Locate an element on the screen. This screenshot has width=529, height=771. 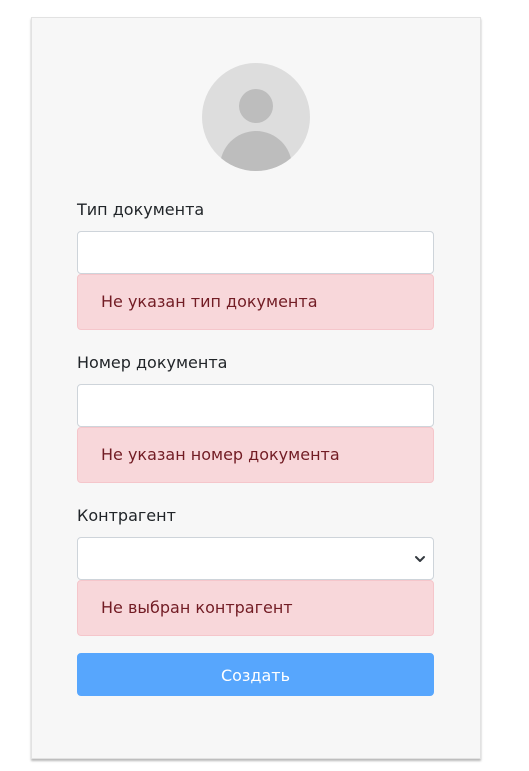
user-avatar-icon is located at coordinates (256, 117).